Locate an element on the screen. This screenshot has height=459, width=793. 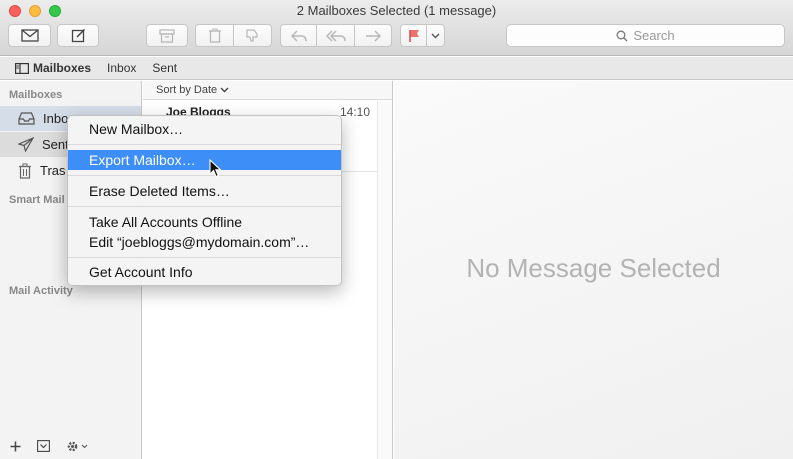
mouse-pointer-icon is located at coordinates (215, 168).